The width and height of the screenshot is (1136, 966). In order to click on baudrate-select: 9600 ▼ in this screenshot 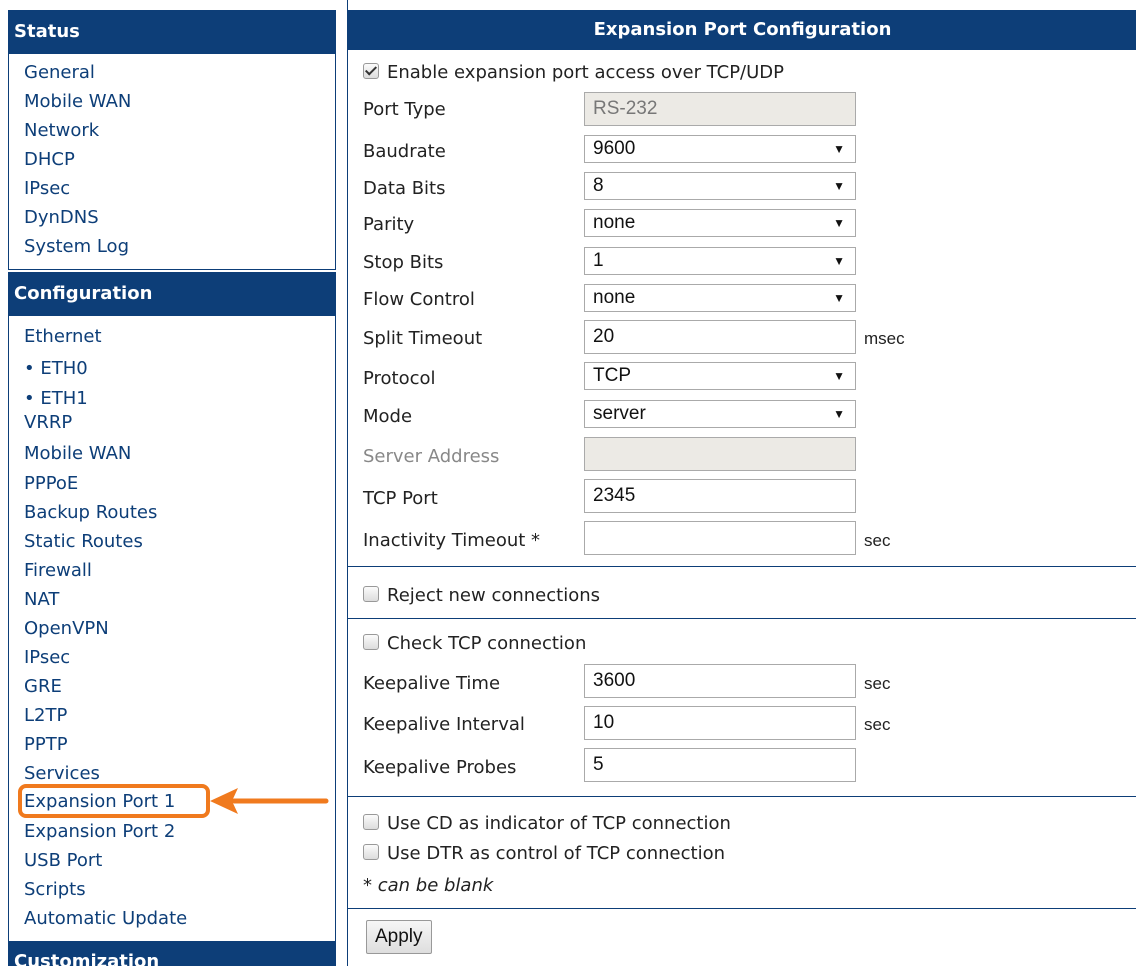, I will do `click(720, 149)`.